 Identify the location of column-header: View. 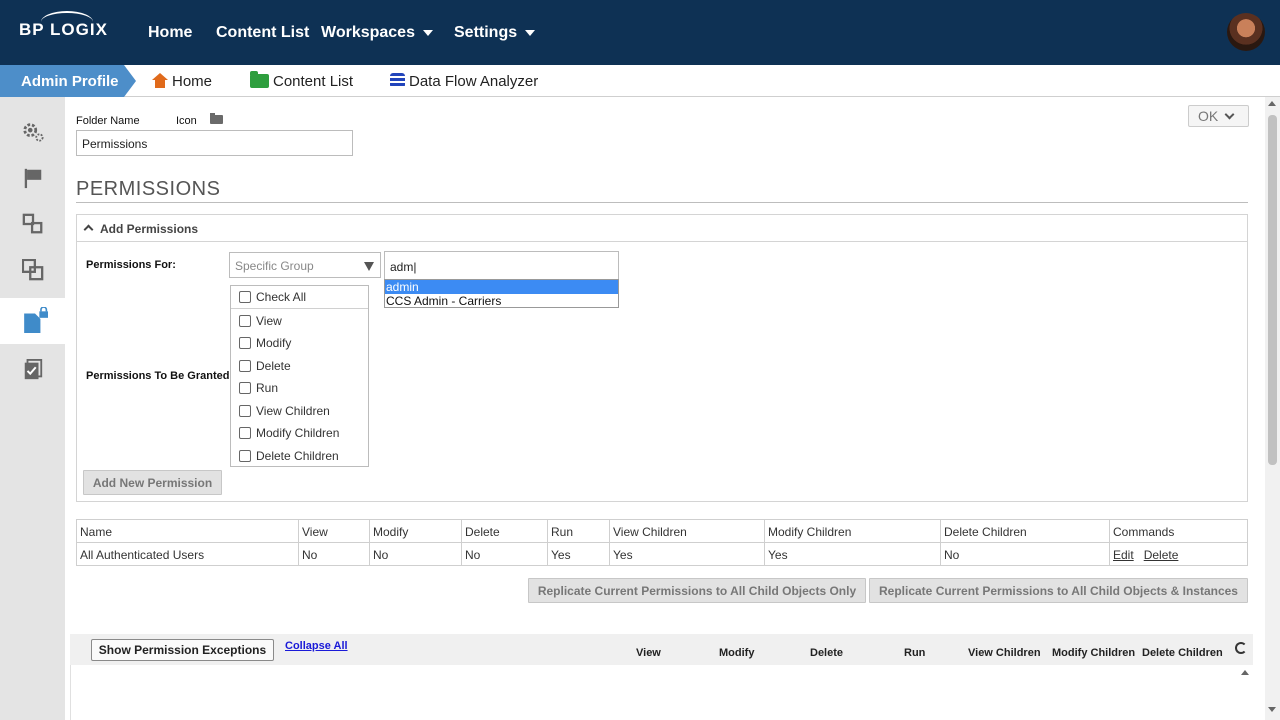
(334, 531).